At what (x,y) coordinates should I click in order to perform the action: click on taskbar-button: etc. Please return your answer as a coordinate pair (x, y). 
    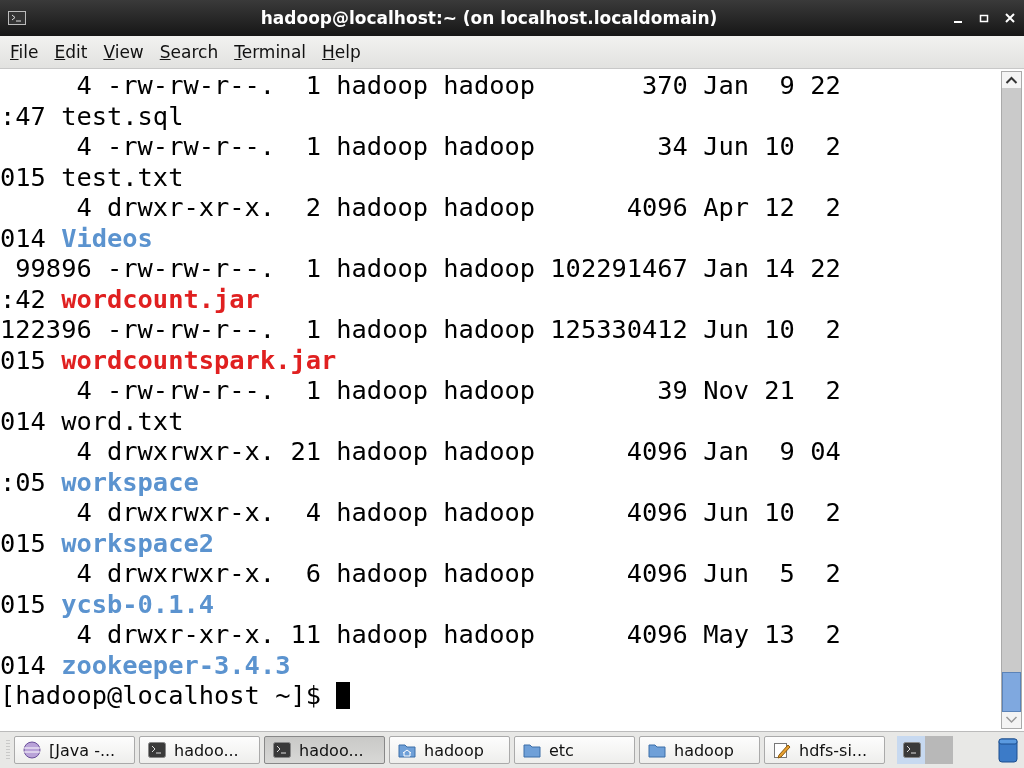
    Looking at the image, I should click on (574, 750).